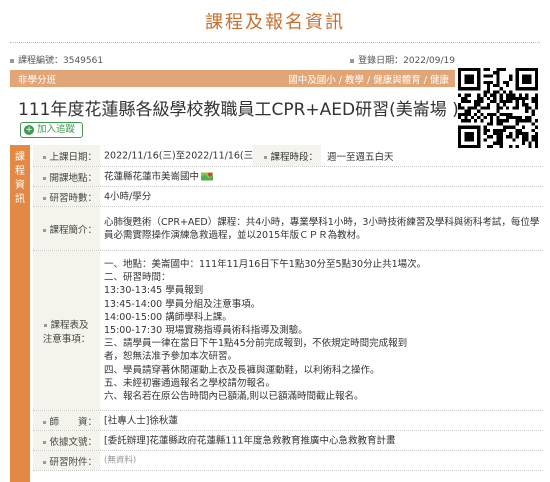 The width and height of the screenshot is (550, 482). Describe the element at coordinates (275, 42) in the screenshot. I see `title-divider` at that location.